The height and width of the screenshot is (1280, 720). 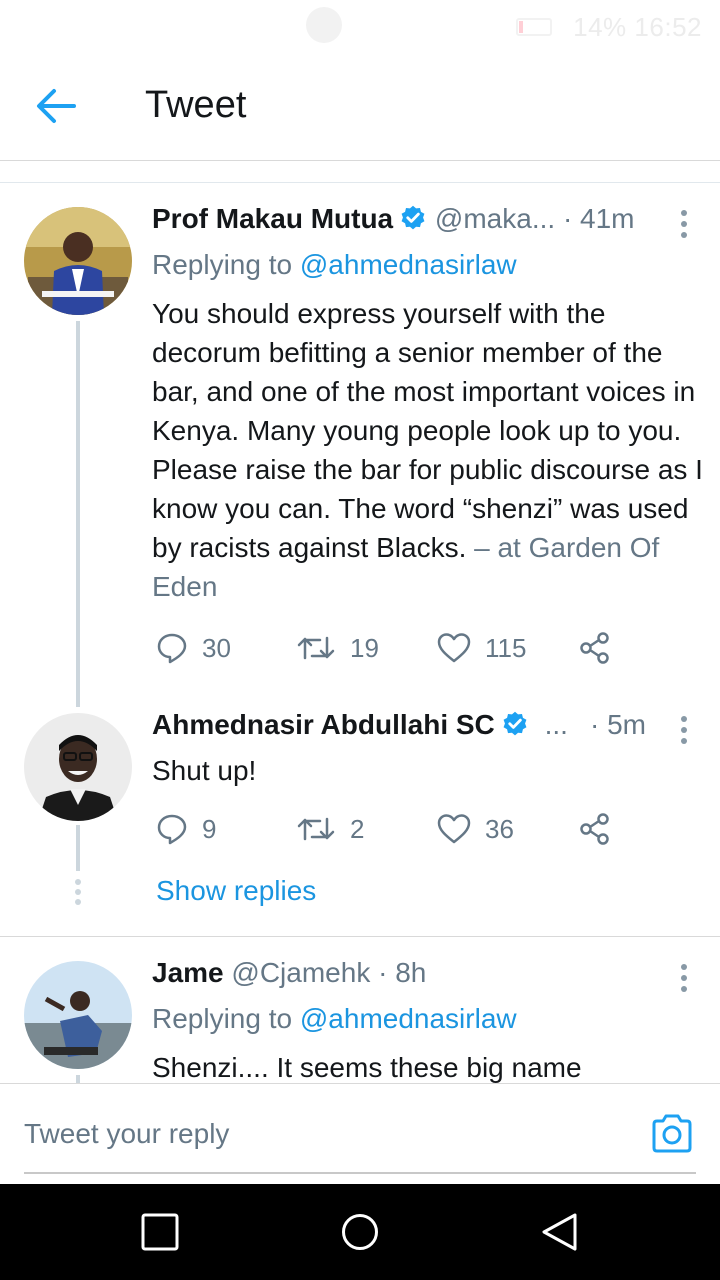 What do you see at coordinates (360, 1134) in the screenshot?
I see `reply-composer: Tweet your reply` at bounding box center [360, 1134].